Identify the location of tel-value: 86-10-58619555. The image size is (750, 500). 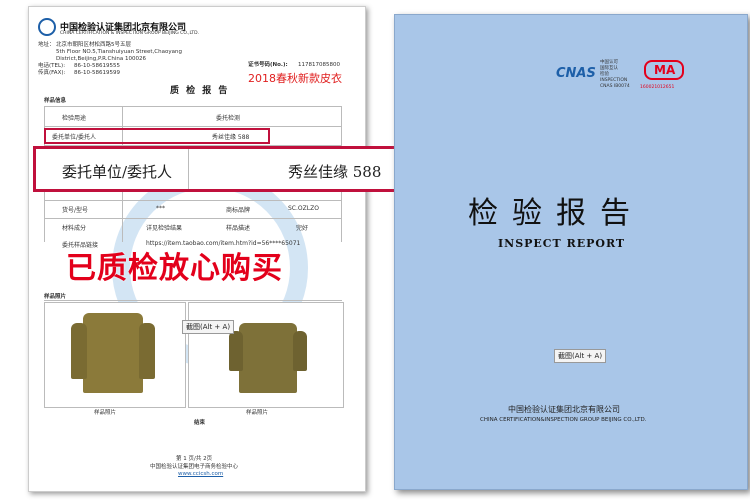
(97, 66).